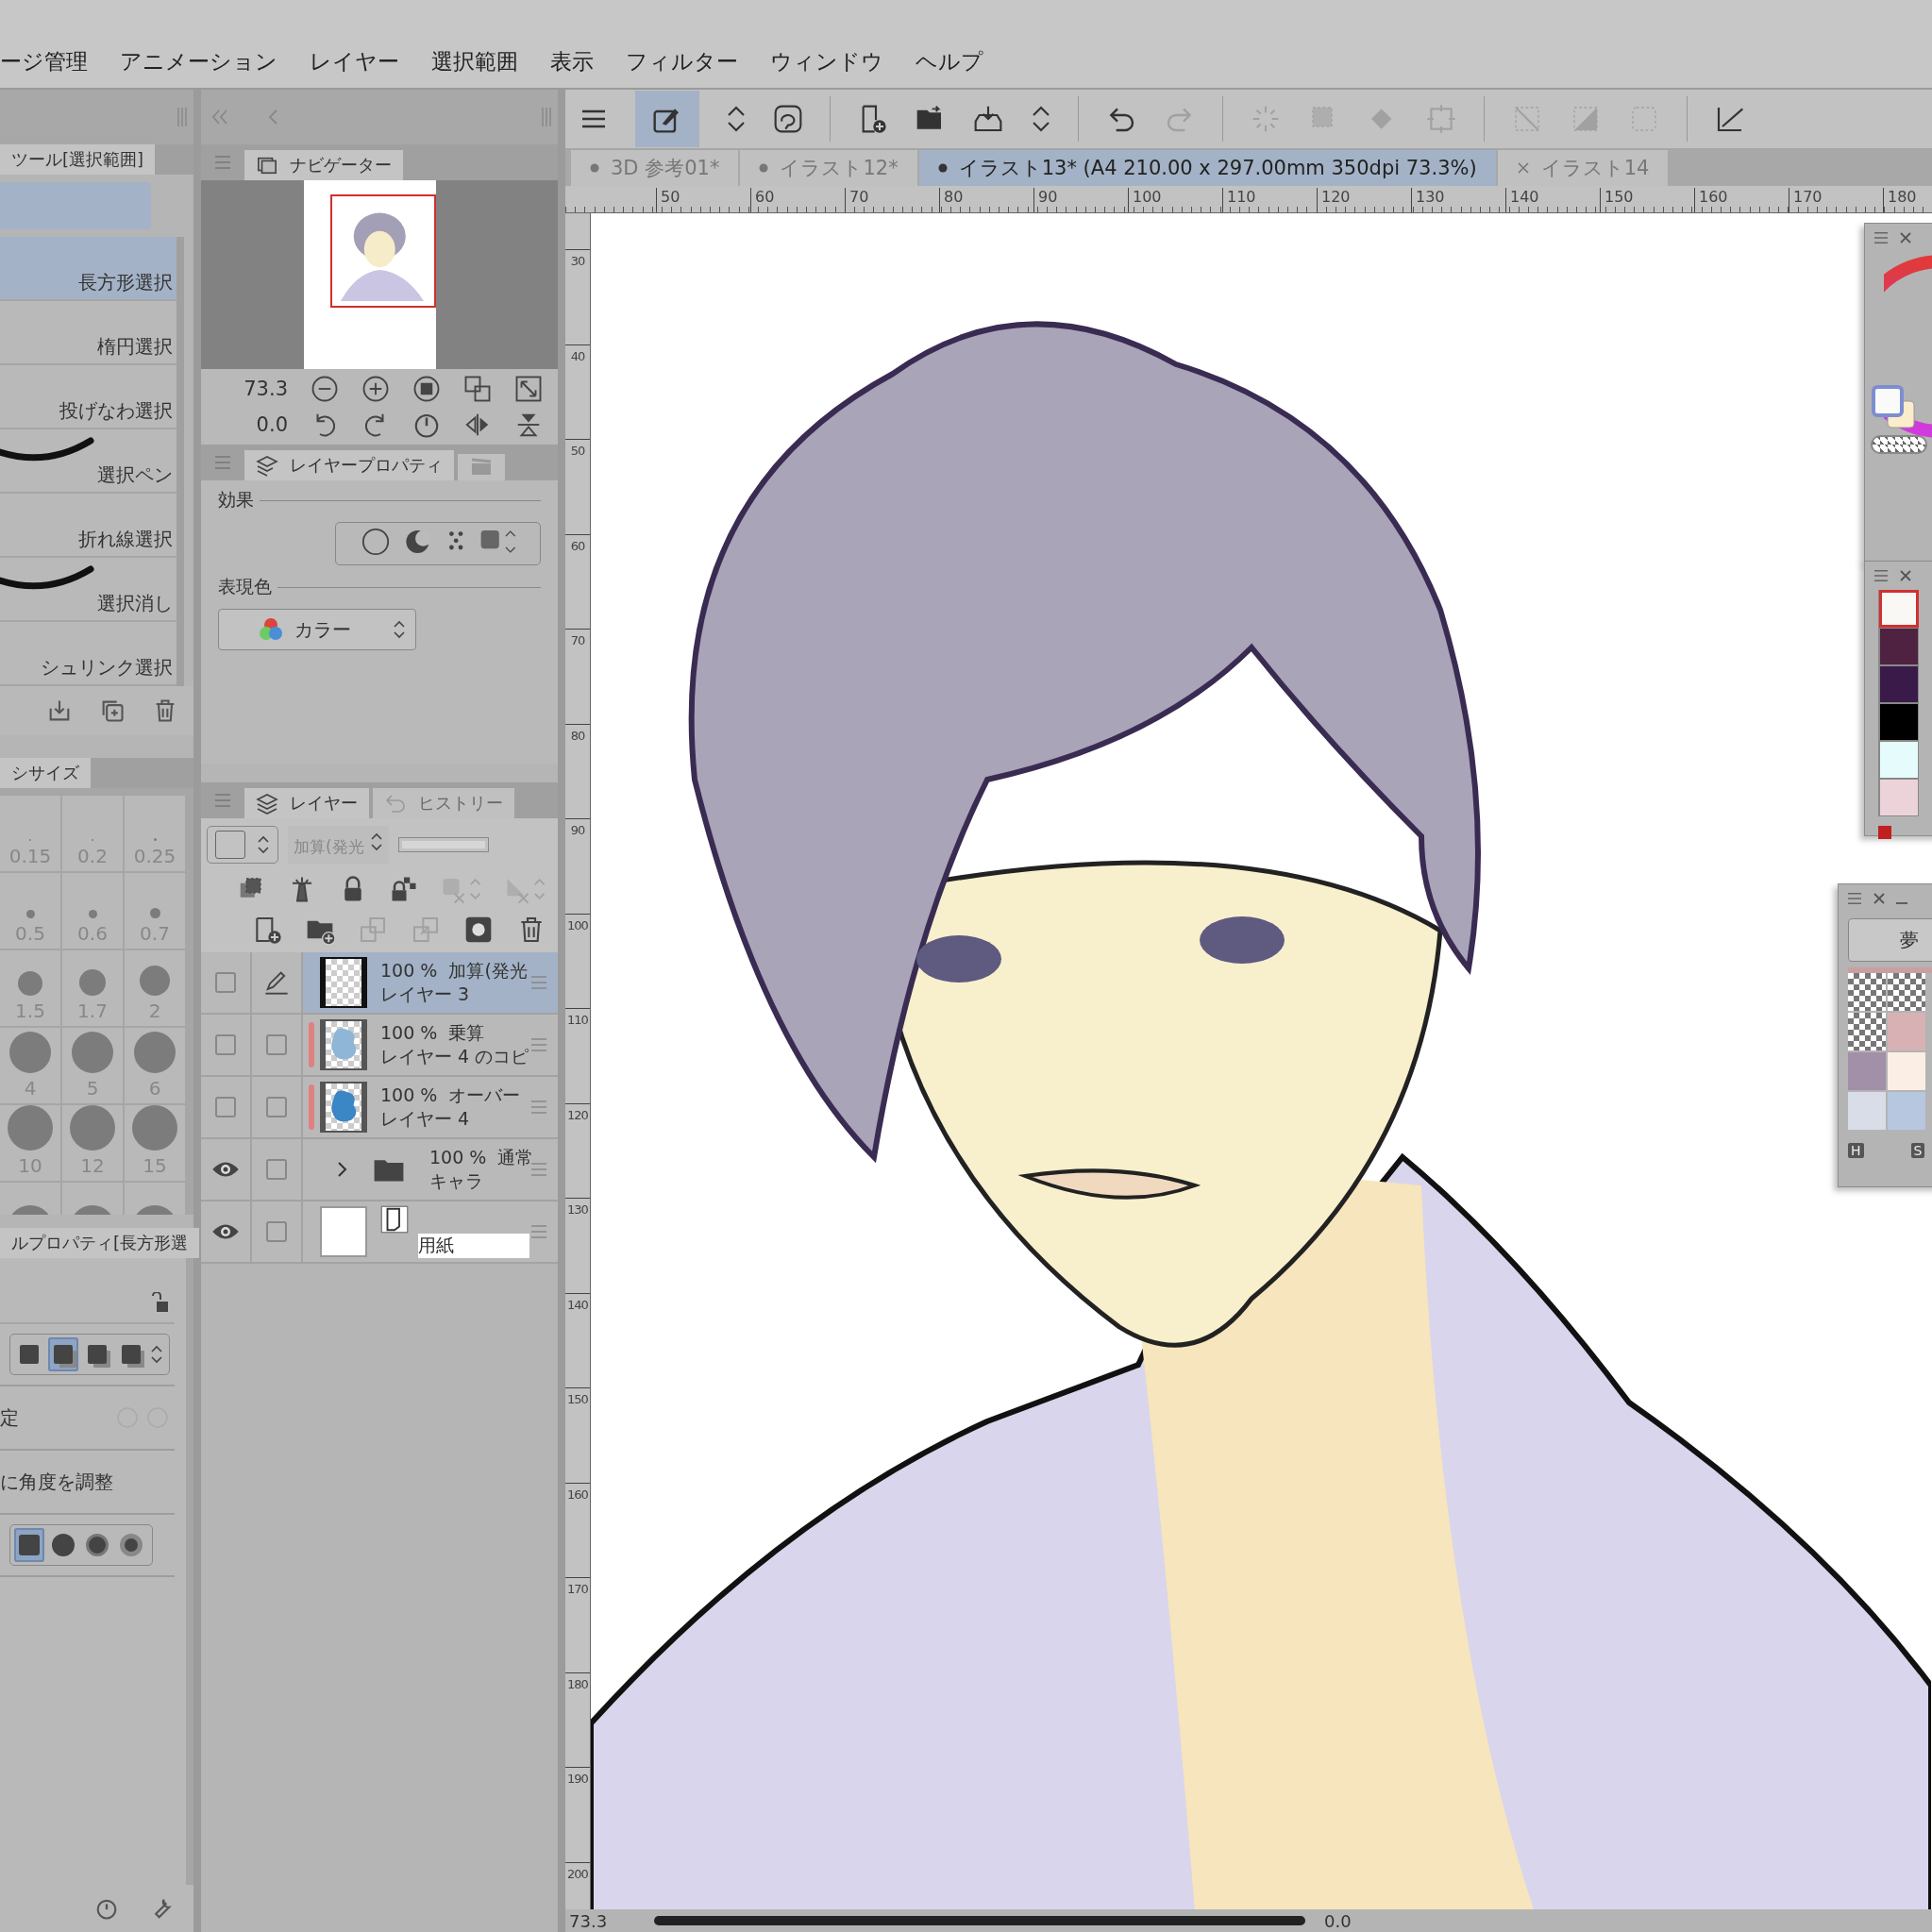 The width and height of the screenshot is (1932, 1932). Describe the element at coordinates (78, 159) in the screenshot. I see `panel-tab: ツール[選択範囲]` at that location.